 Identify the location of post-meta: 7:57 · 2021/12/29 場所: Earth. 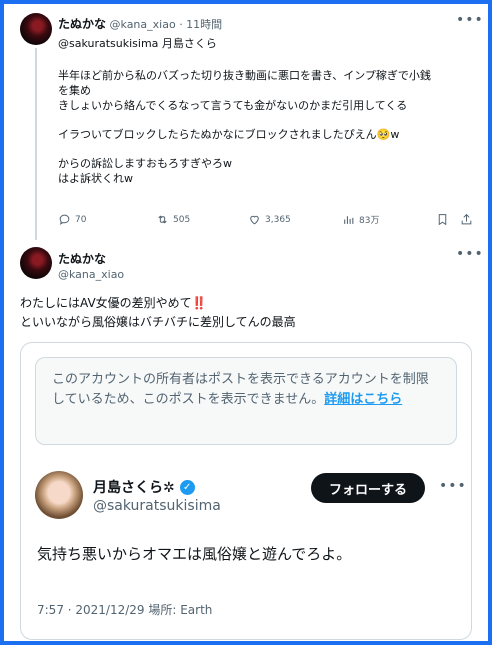
(124, 609).